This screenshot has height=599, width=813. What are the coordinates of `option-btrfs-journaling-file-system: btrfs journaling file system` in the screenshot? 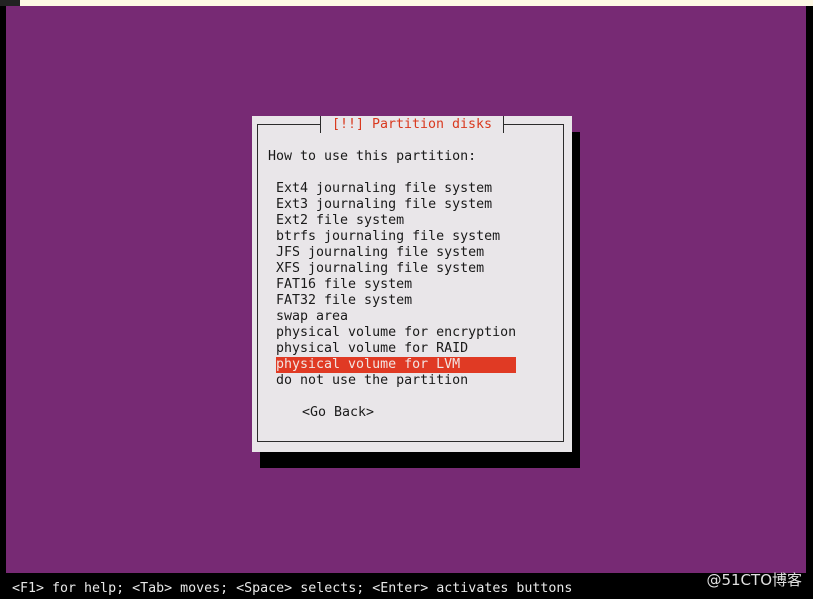 It's located at (396, 237).